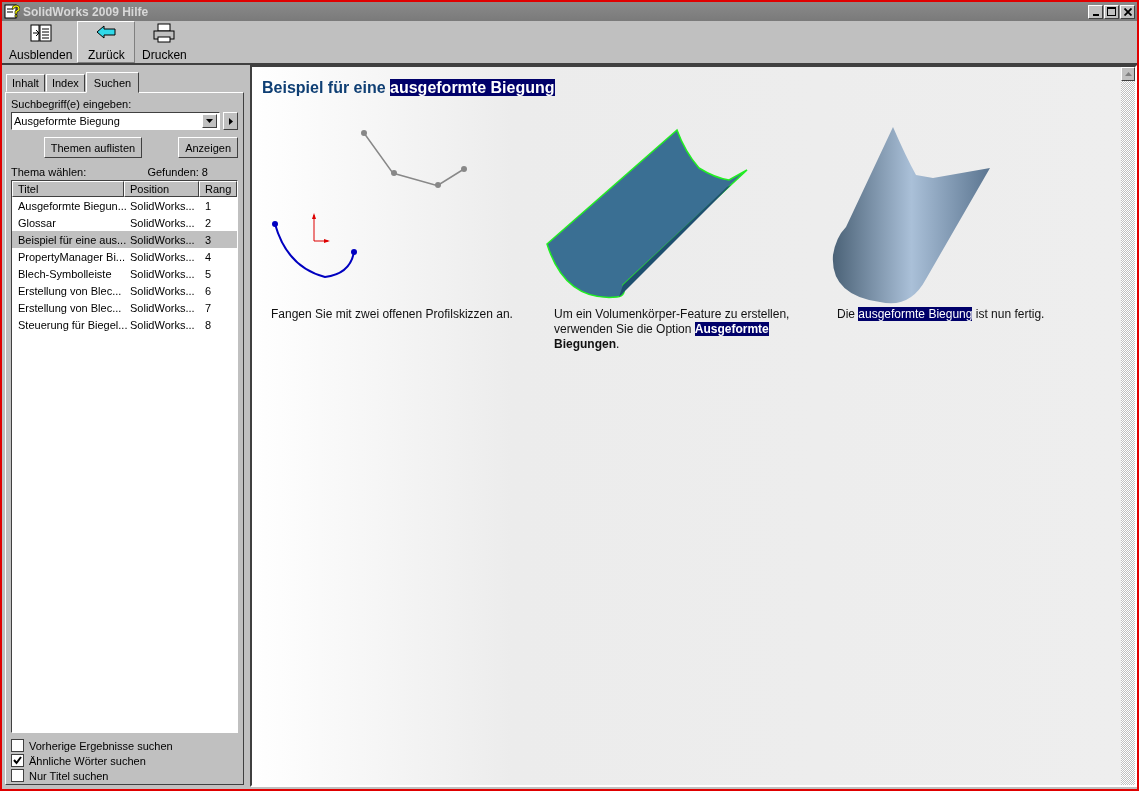 This screenshot has height=791, width=1139. I want to click on maximize-icon, so click(1111, 11).